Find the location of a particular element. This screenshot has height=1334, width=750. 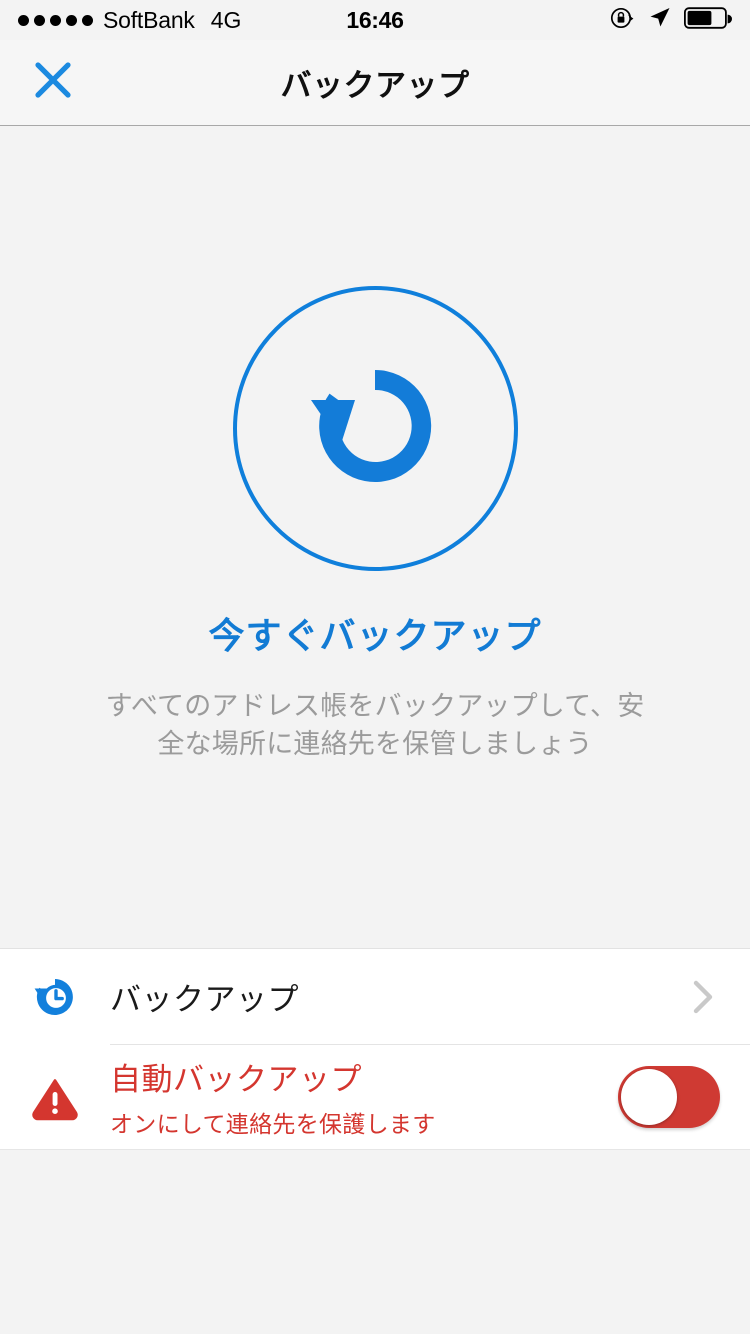

close-icon is located at coordinates (53, 82).